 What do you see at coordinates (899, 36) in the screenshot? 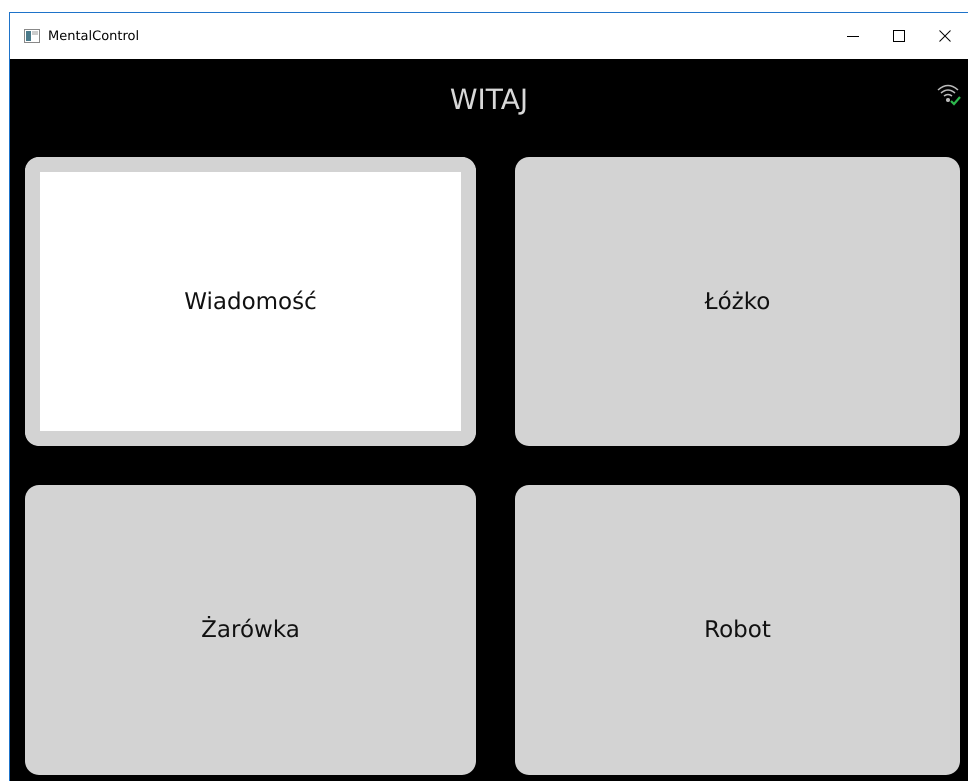
I see `maximize-icon` at bounding box center [899, 36].